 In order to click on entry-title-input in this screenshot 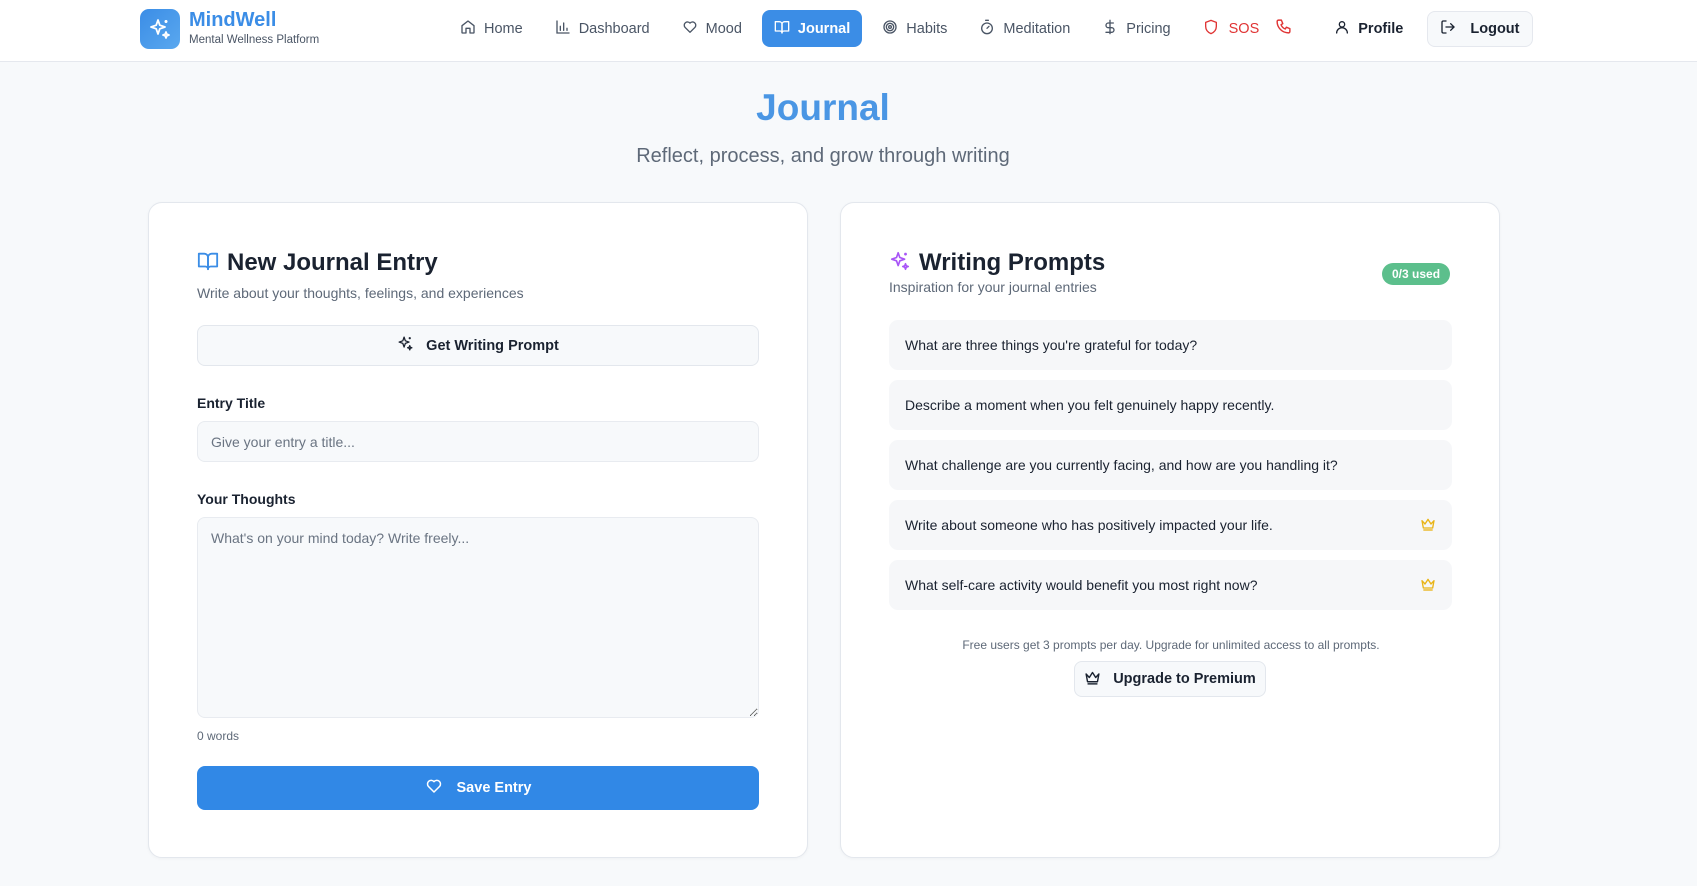, I will do `click(478, 441)`.